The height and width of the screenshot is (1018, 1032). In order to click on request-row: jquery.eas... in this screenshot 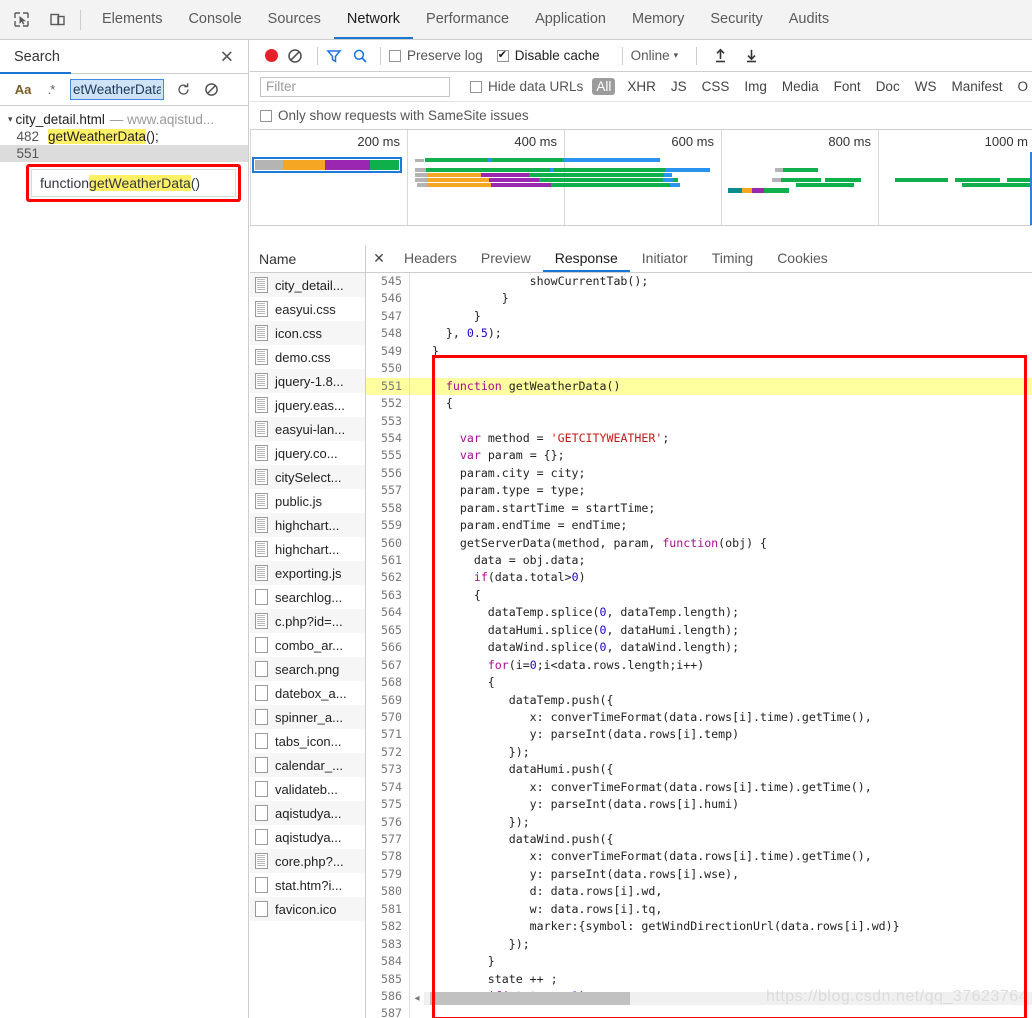, I will do `click(307, 405)`.